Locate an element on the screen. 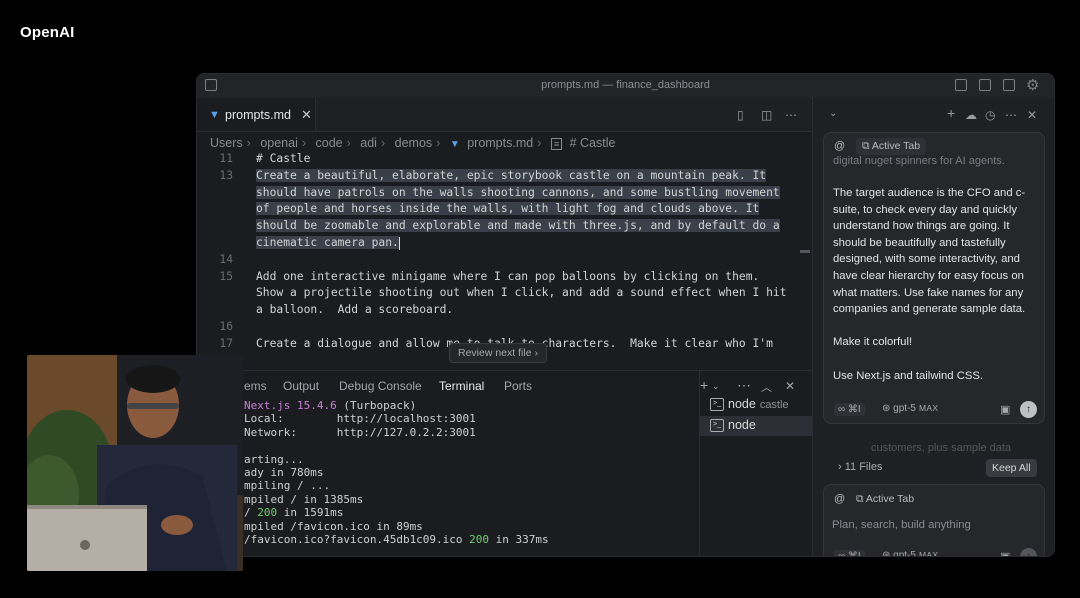 This screenshot has width=1080, height=598. split-editor-icon: ◫ is located at coordinates (766, 115).